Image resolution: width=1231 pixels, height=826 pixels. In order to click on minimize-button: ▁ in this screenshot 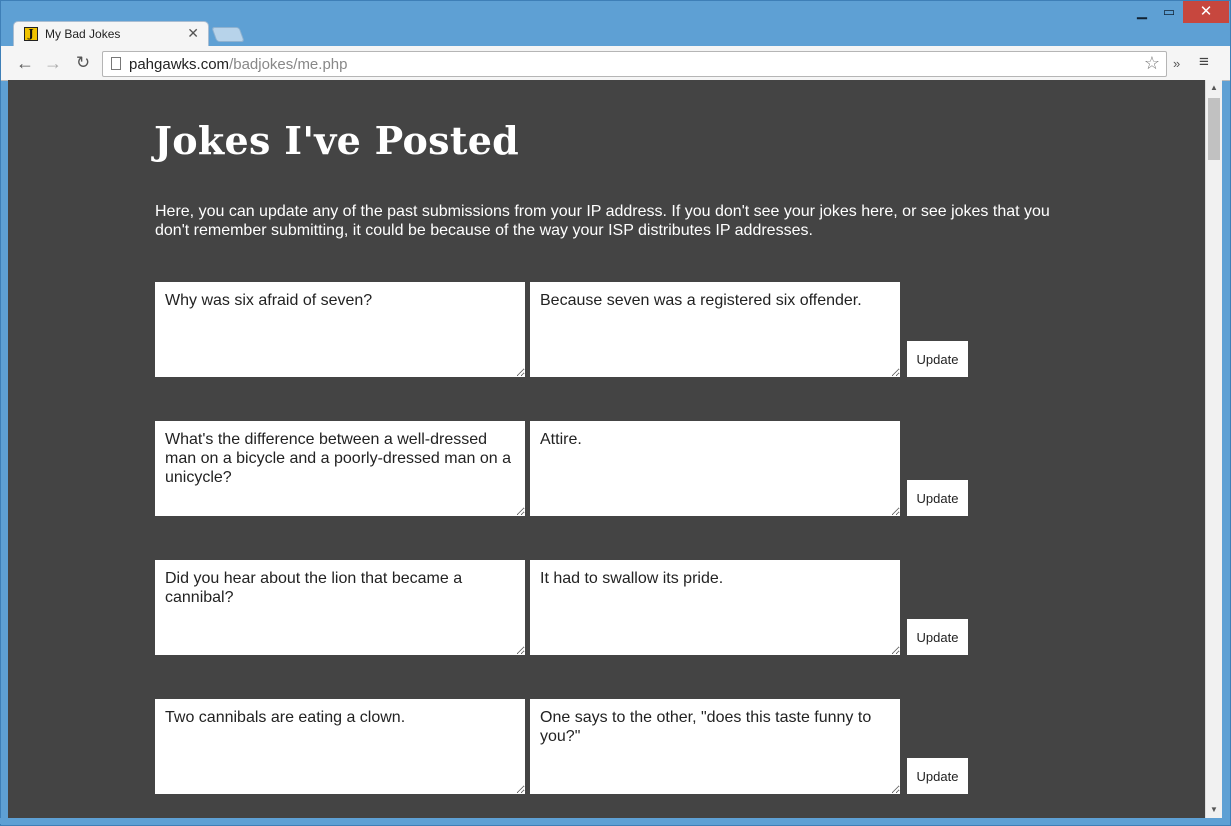, I will do `click(1142, 12)`.